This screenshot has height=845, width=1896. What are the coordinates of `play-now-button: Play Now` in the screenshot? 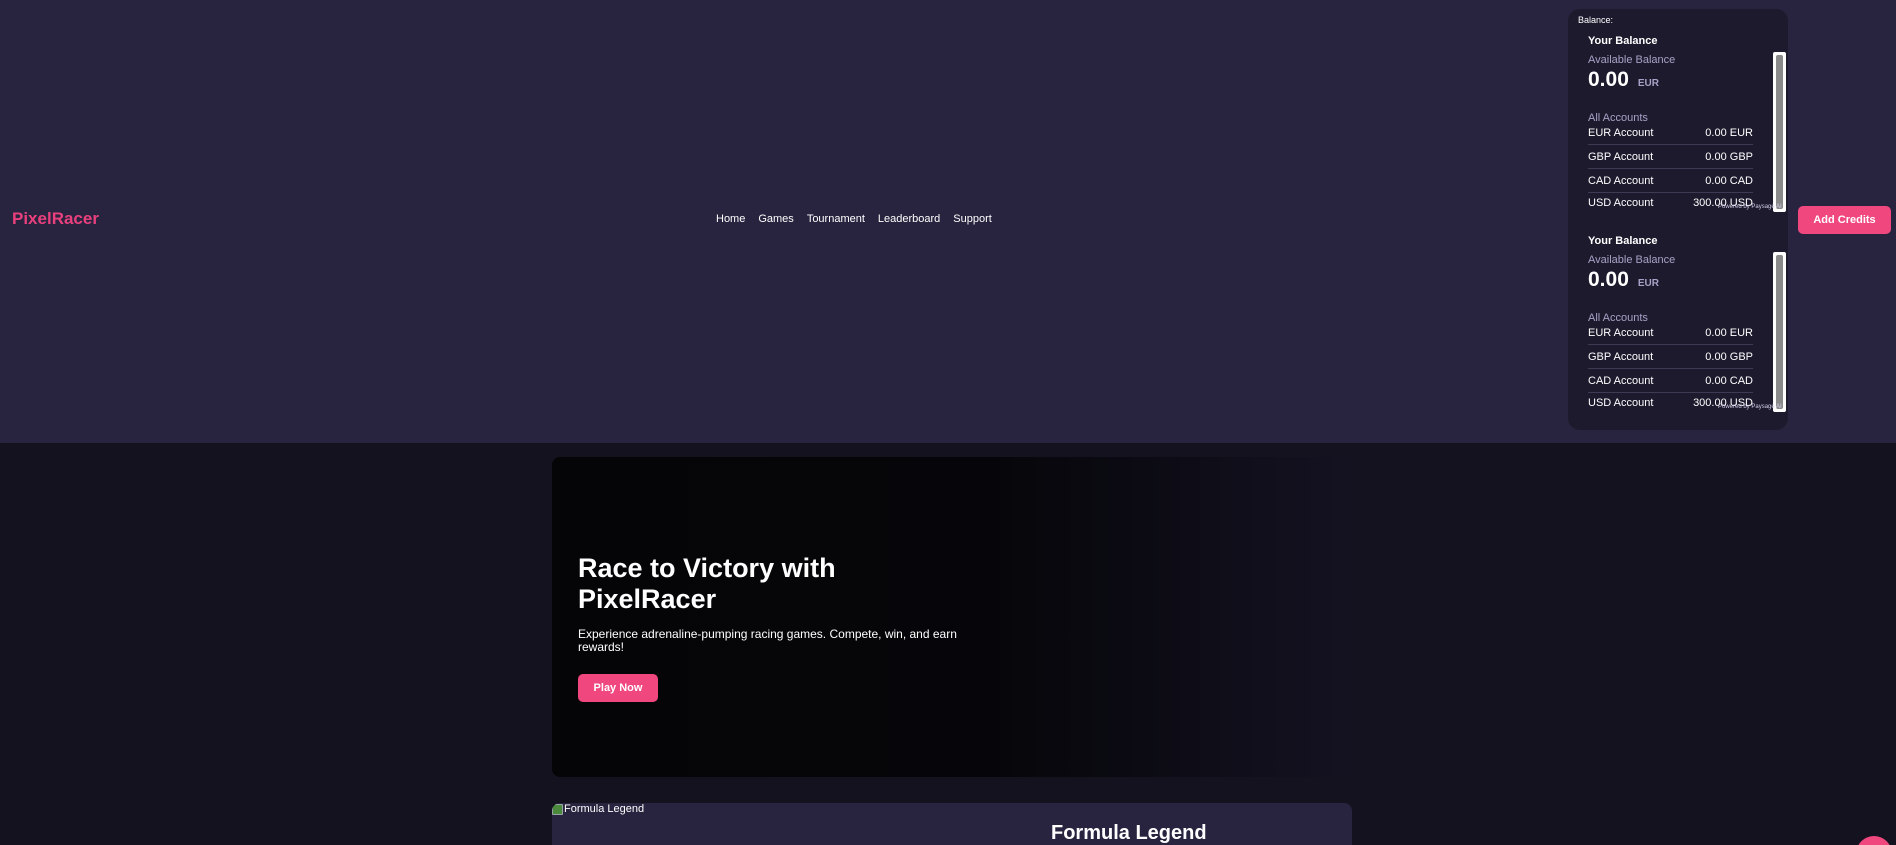 It's located at (618, 688).